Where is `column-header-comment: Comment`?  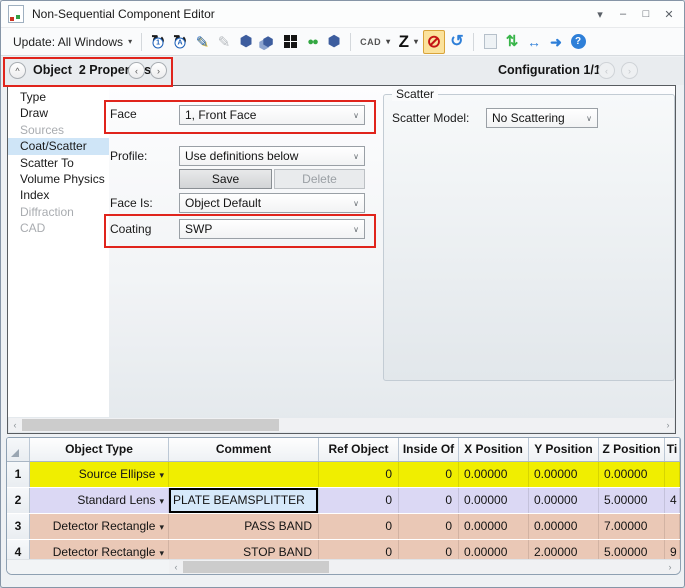 column-header-comment: Comment is located at coordinates (244, 449).